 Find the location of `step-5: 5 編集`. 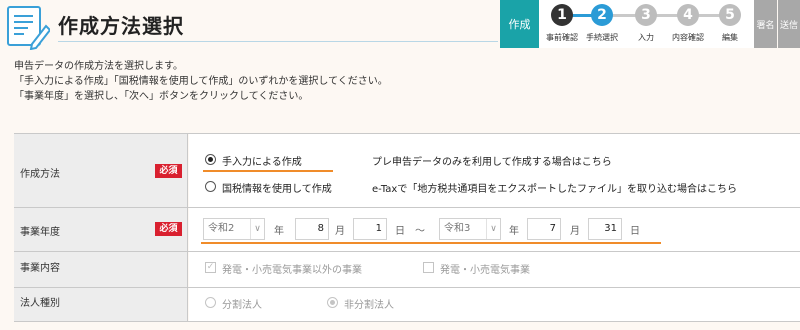

step-5: 5 編集 is located at coordinates (730, 23).